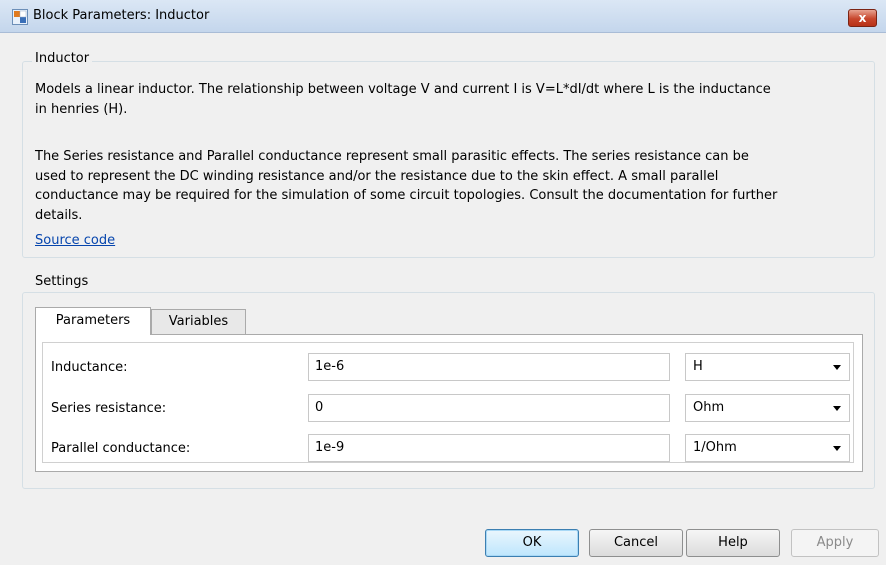 This screenshot has height=565, width=886. Describe the element at coordinates (733, 543) in the screenshot. I see `help-button: Help` at that location.